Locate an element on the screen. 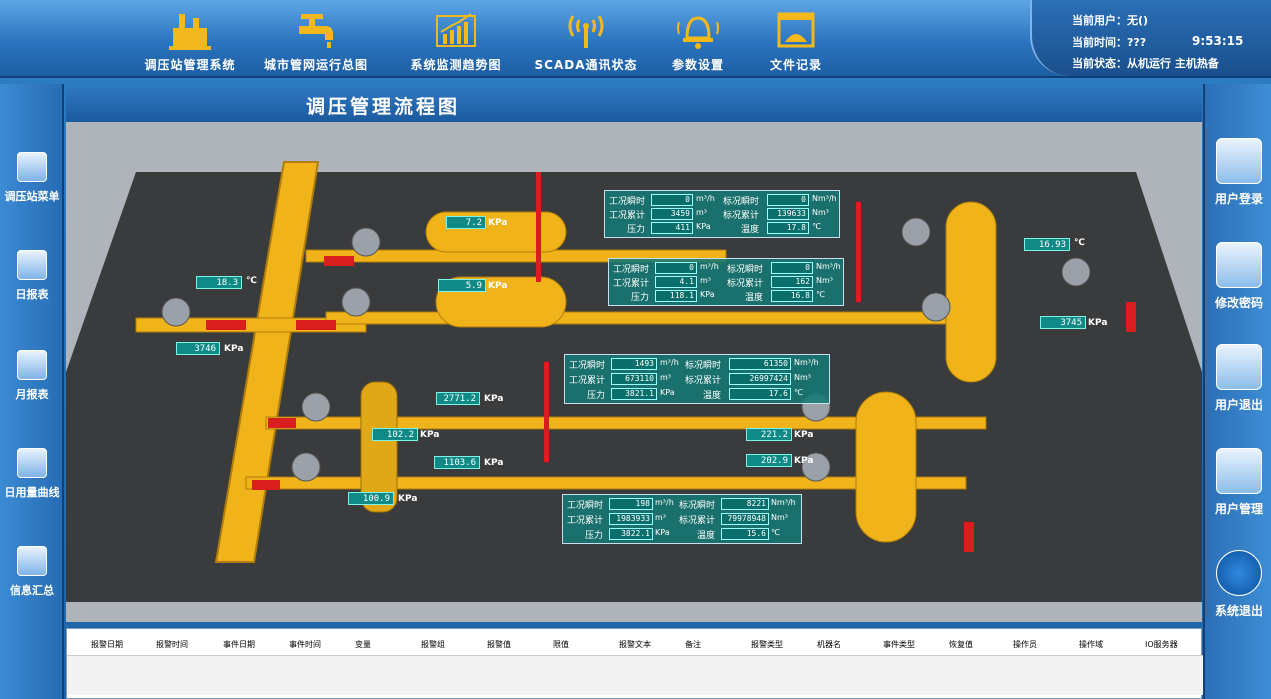 Image resolution: width=1271 pixels, height=699 pixels. nav-station-management: 调压站管理系统 is located at coordinates (190, 41).